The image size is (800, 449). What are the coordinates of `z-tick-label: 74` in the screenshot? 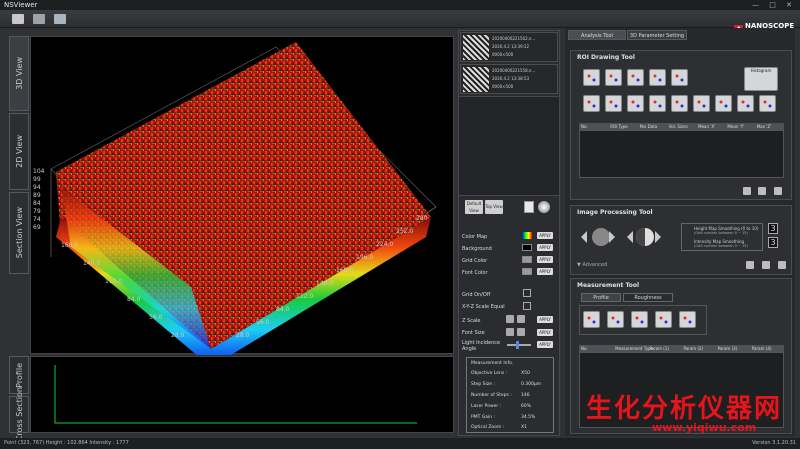 It's located at (37, 219).